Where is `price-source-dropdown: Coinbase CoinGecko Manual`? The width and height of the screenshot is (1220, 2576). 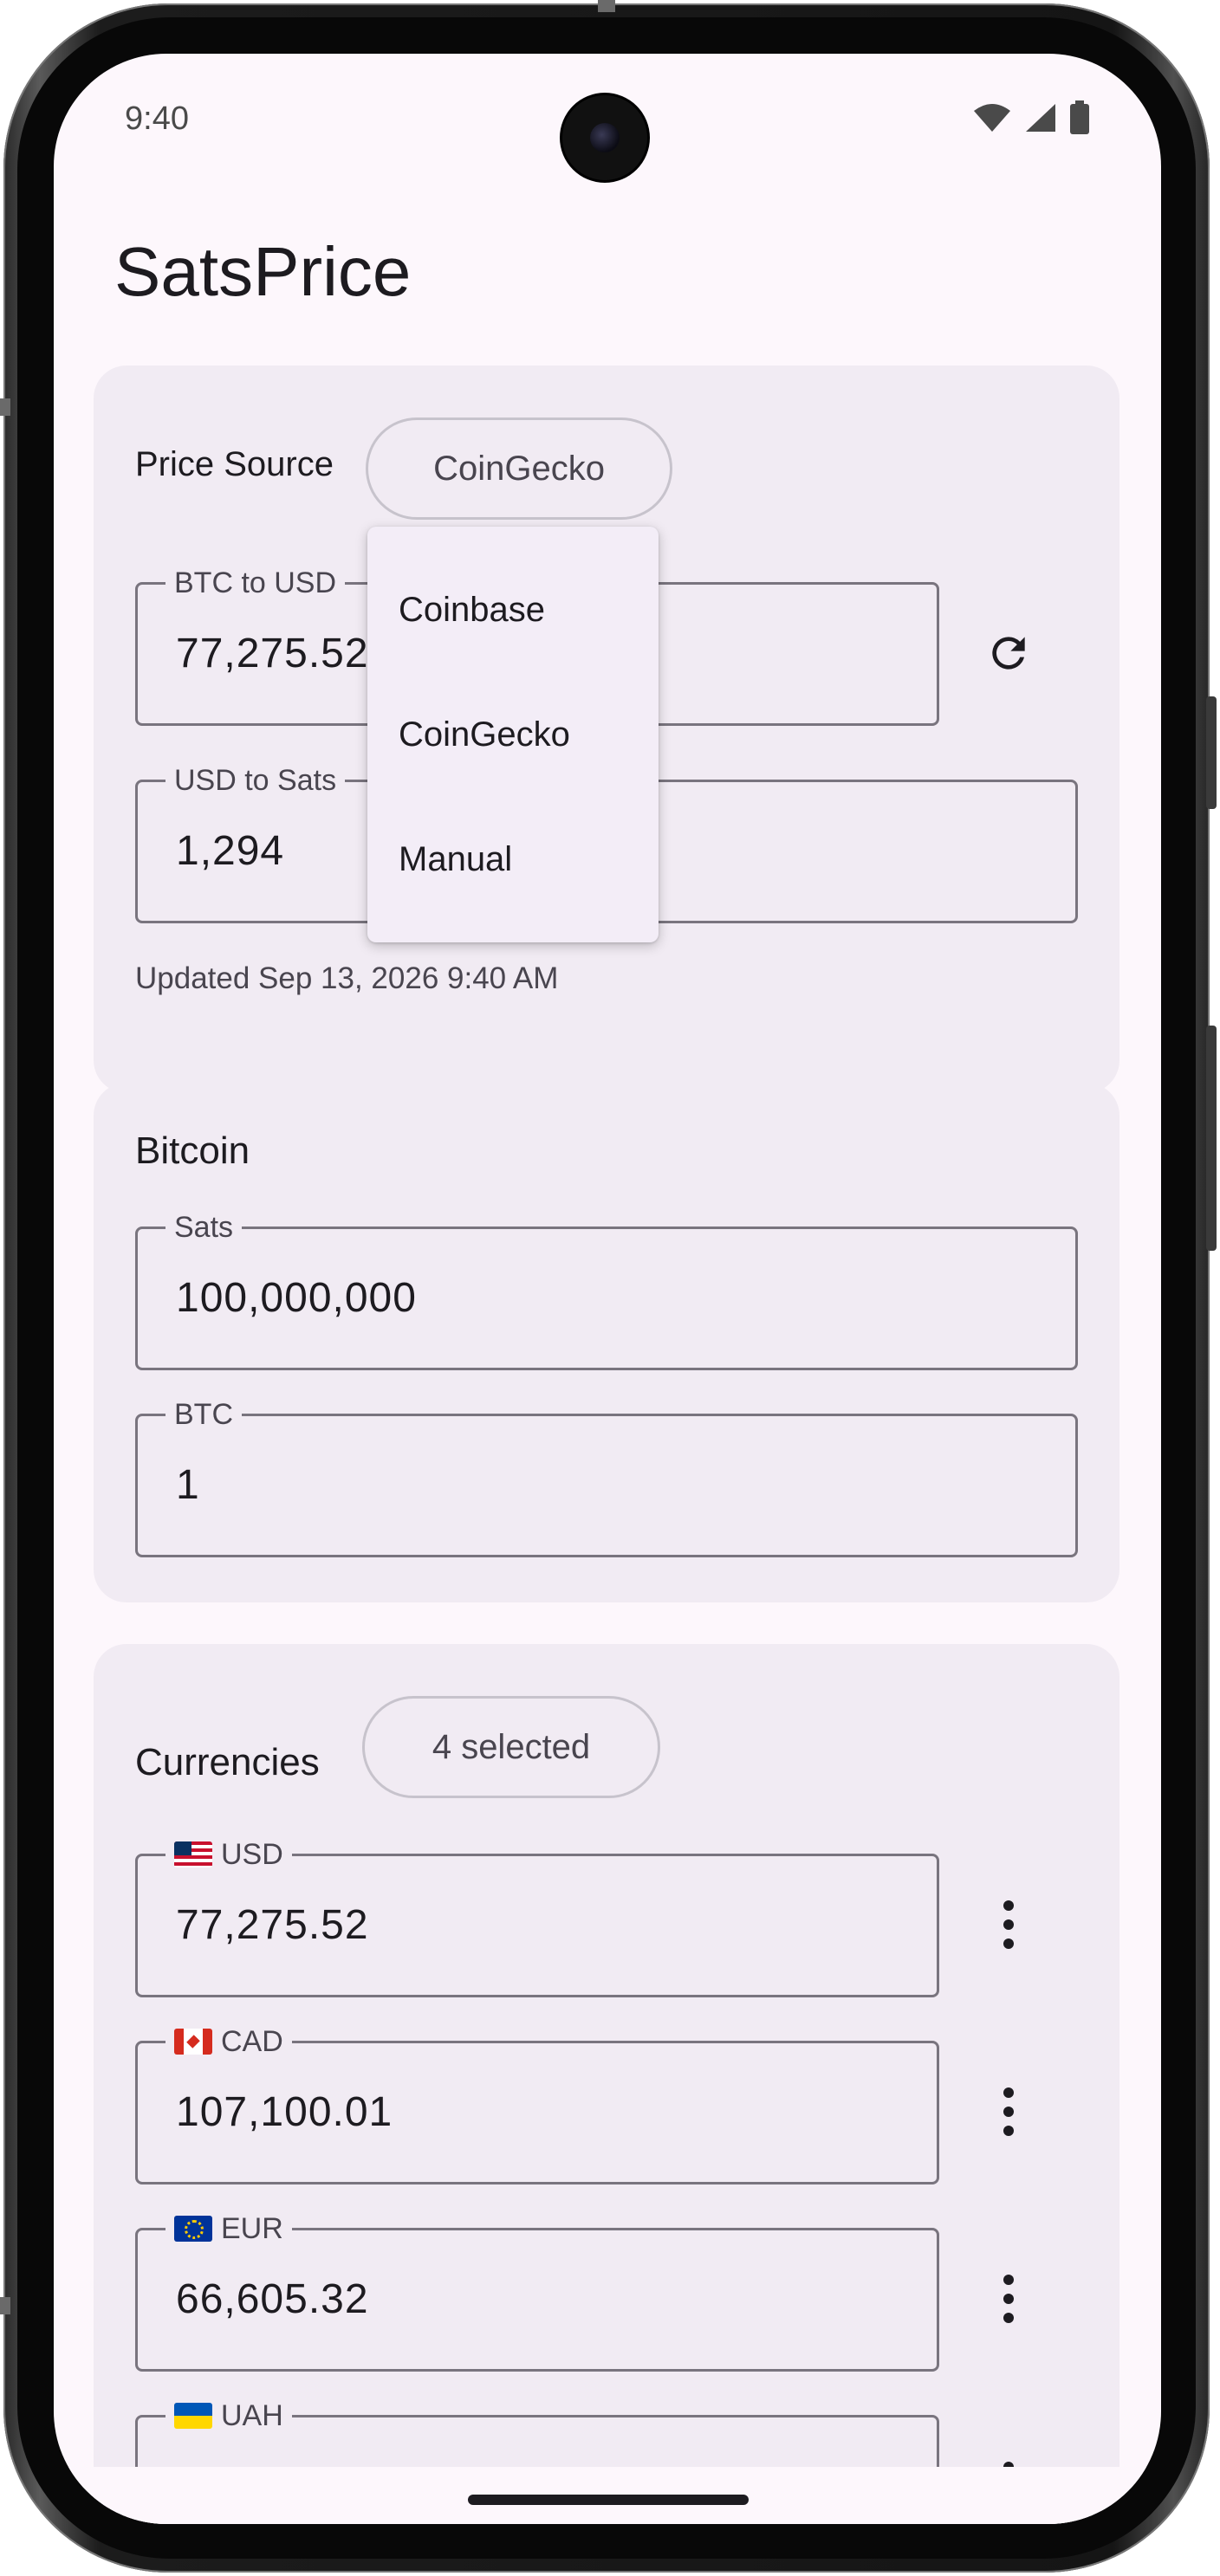
price-source-dropdown: Coinbase CoinGecko Manual is located at coordinates (513, 734).